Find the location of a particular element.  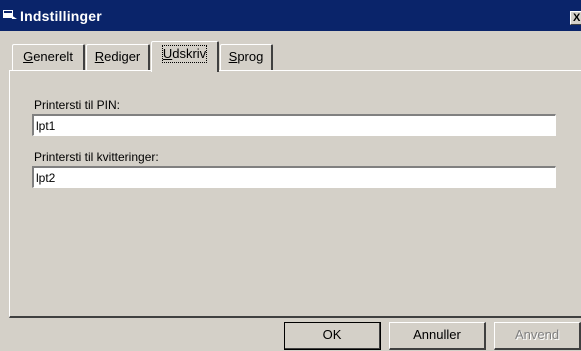

tab-rediger: Rediger is located at coordinates (118, 57).